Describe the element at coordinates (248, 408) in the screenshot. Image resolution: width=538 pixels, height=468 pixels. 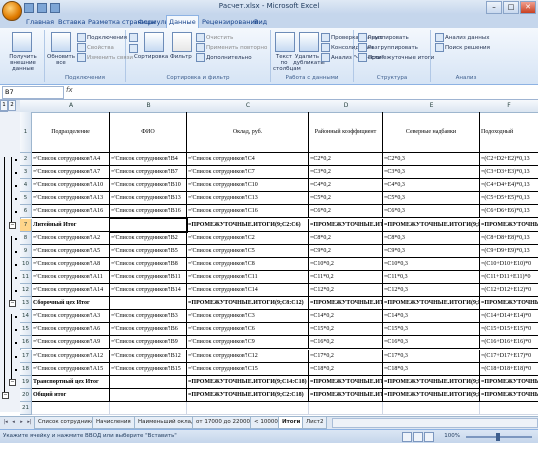
I see `cell-c` at that location.